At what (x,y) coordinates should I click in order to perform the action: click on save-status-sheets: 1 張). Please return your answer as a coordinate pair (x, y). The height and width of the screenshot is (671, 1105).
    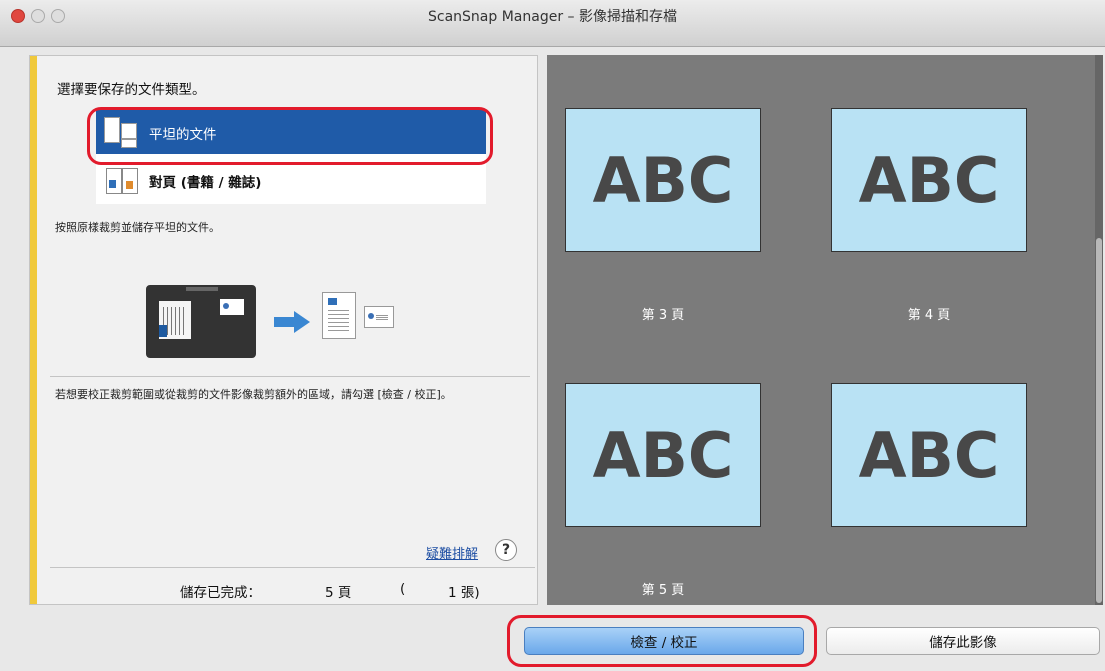
    Looking at the image, I should click on (464, 593).